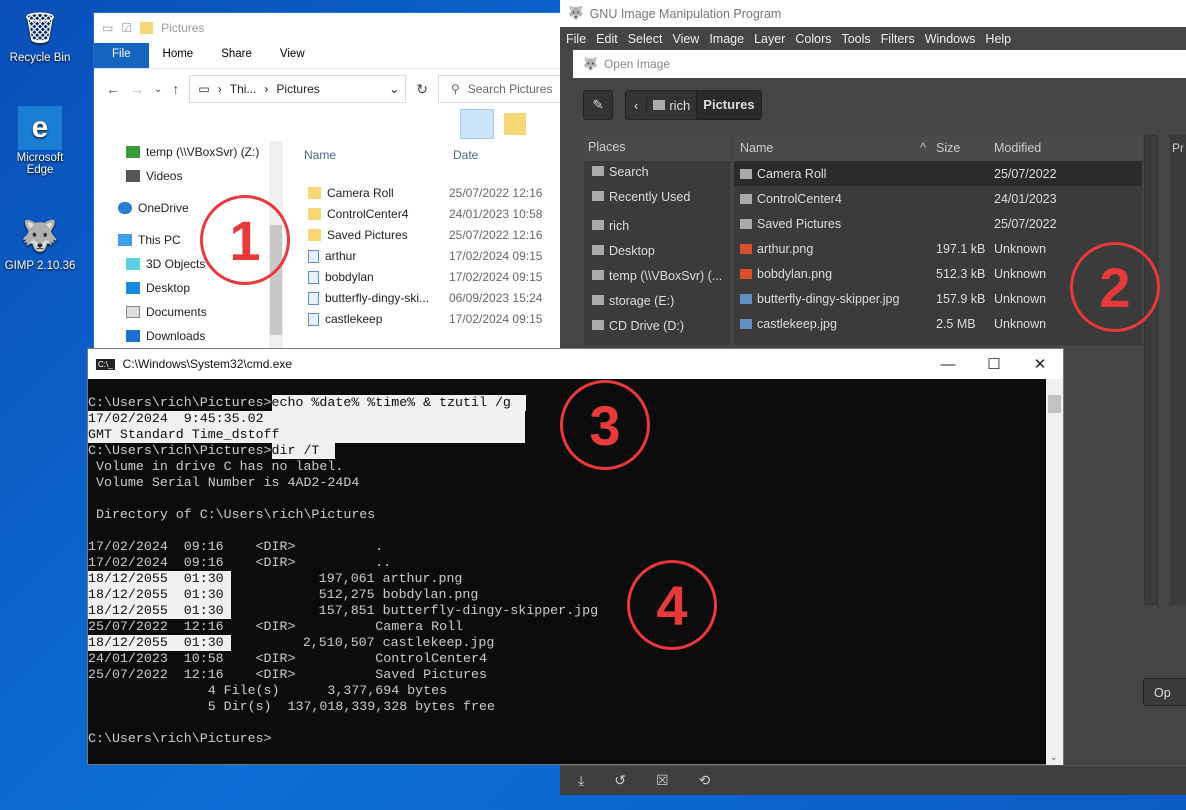  Describe the element at coordinates (620, 780) in the screenshot. I see `undo-icon: ↺` at that location.